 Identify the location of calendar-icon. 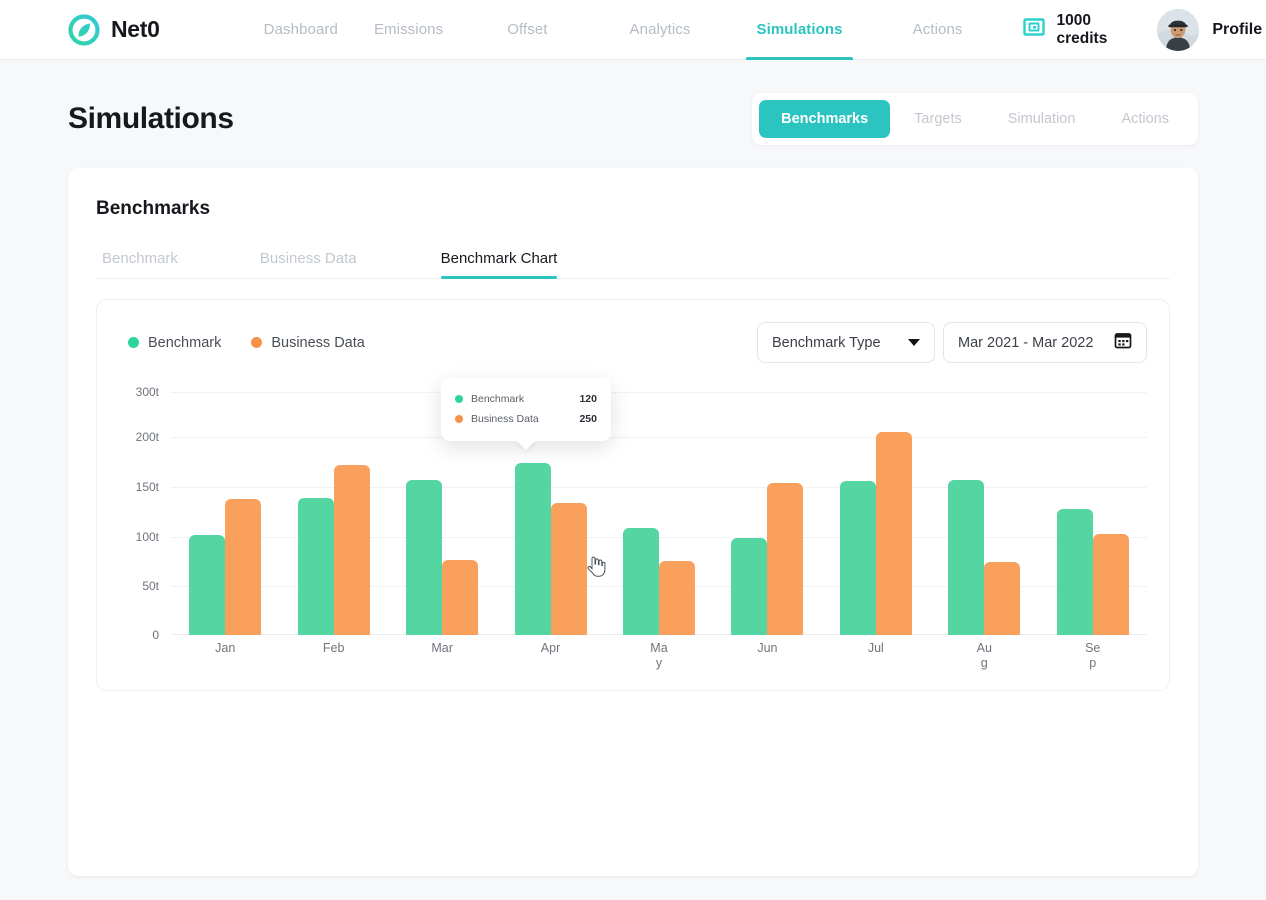
(1123, 342).